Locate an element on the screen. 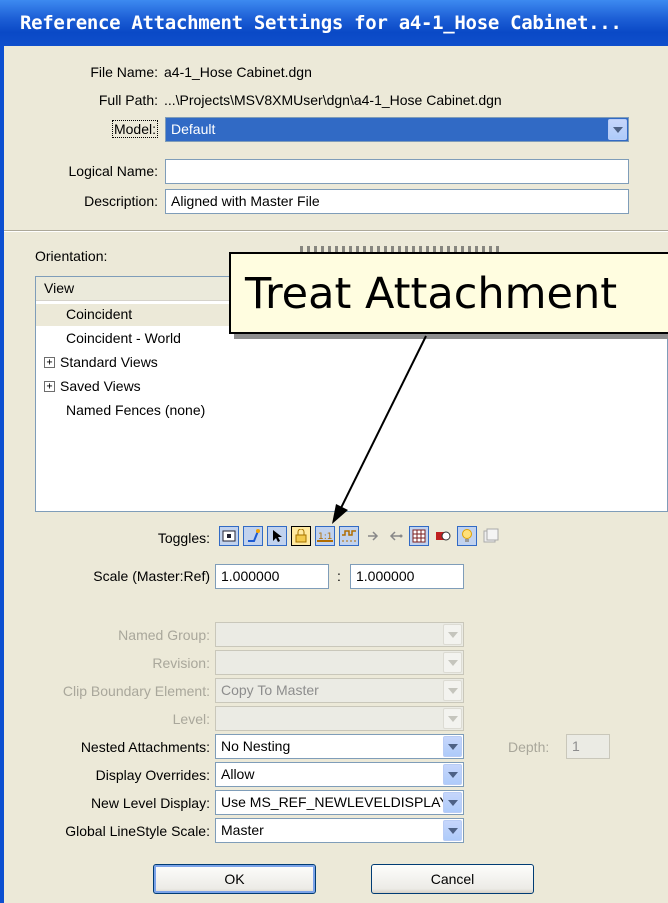  bulb-icon is located at coordinates (467, 536).